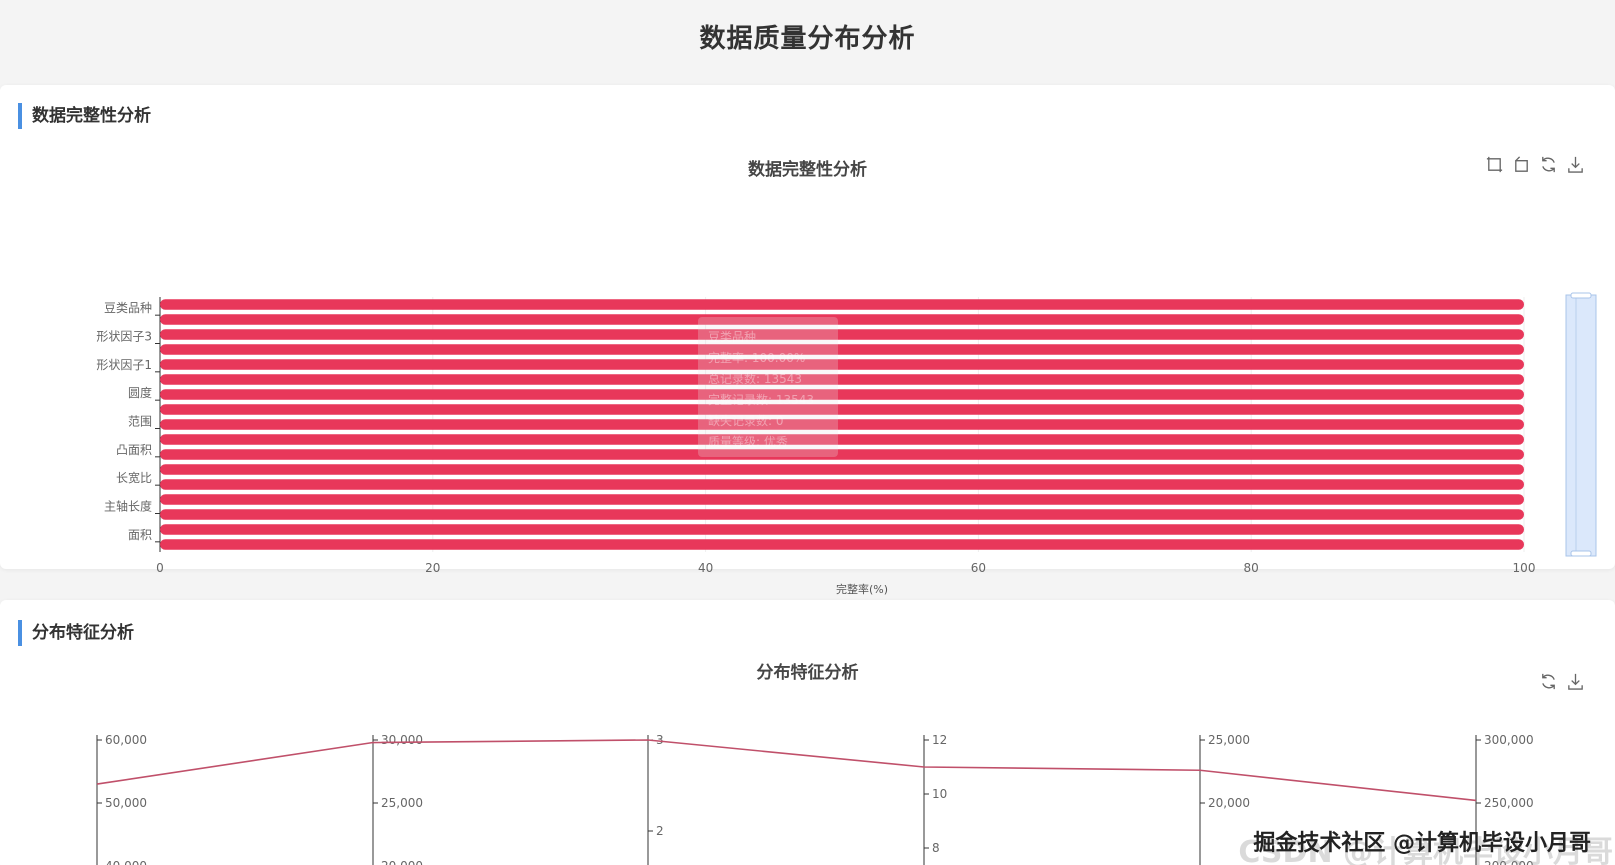 The height and width of the screenshot is (865, 1615). What do you see at coordinates (124, 365) in the screenshot?
I see `y-tick-label: 形状因子1` at bounding box center [124, 365].